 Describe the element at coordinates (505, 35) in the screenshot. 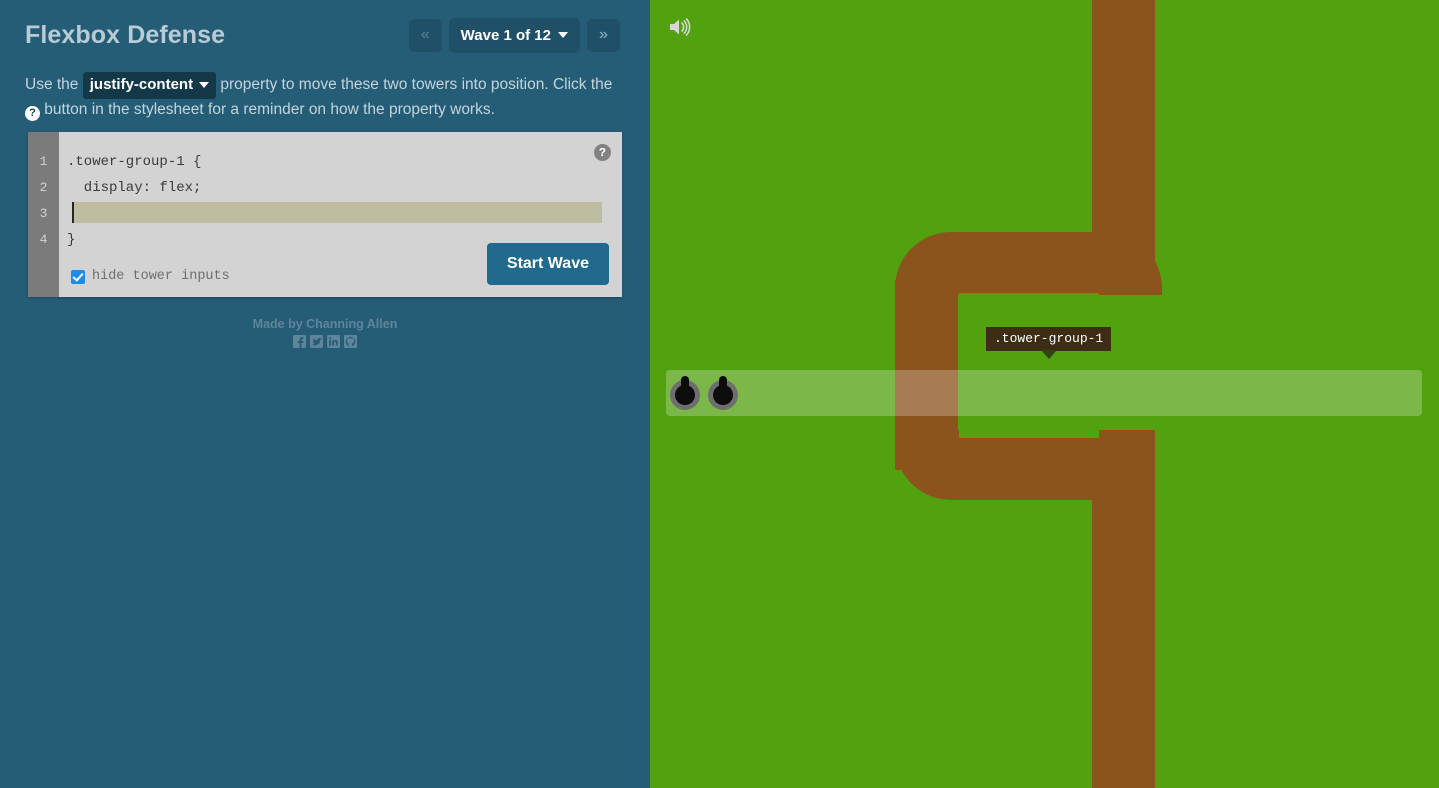

I see `wave-selector-label: Wave 1 of 12` at that location.